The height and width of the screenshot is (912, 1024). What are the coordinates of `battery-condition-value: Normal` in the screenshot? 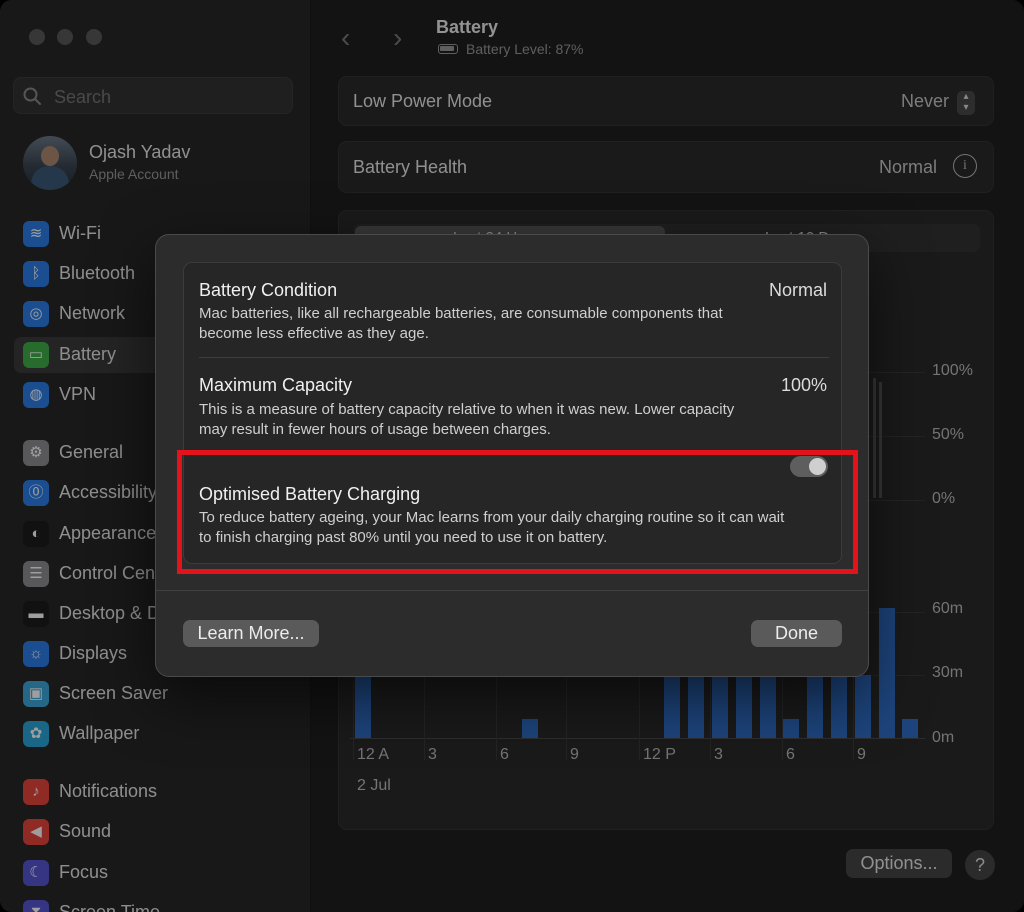 It's located at (797, 290).